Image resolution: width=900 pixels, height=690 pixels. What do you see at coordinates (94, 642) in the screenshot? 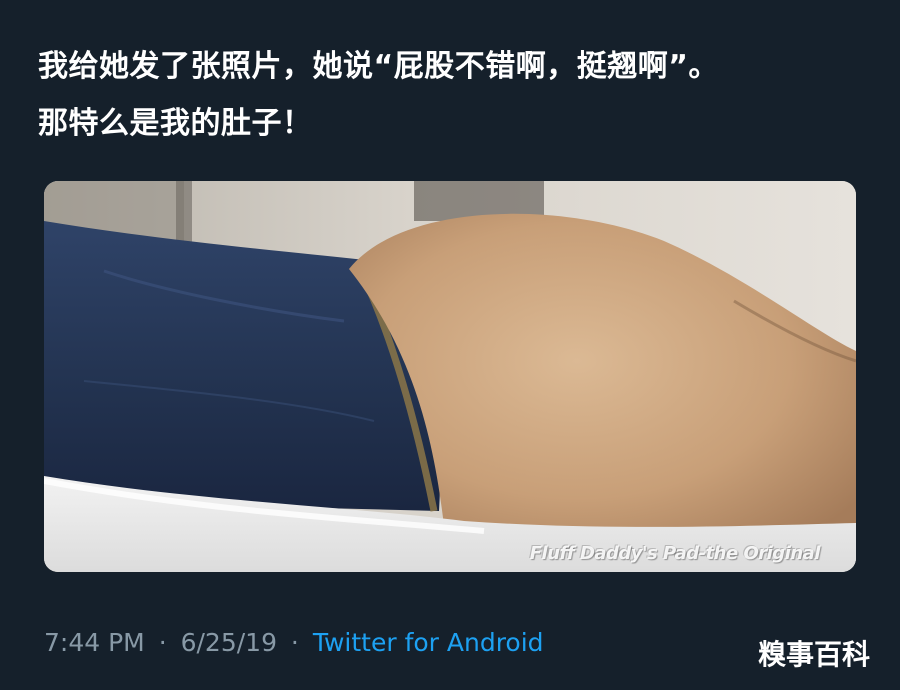
I see `tweet-time: 7:44 PM` at bounding box center [94, 642].